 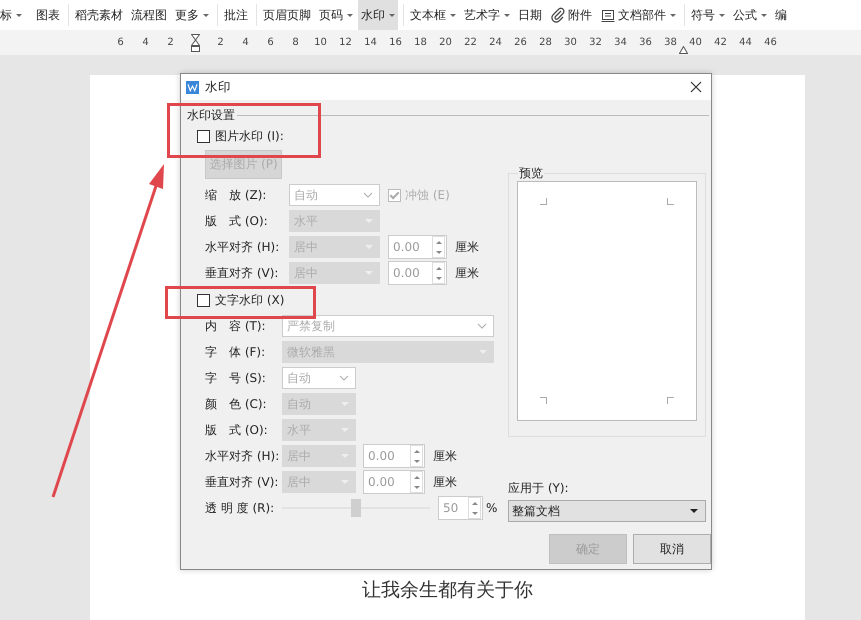 I want to click on toolbar-button: 稻壳素材, so click(x=99, y=15).